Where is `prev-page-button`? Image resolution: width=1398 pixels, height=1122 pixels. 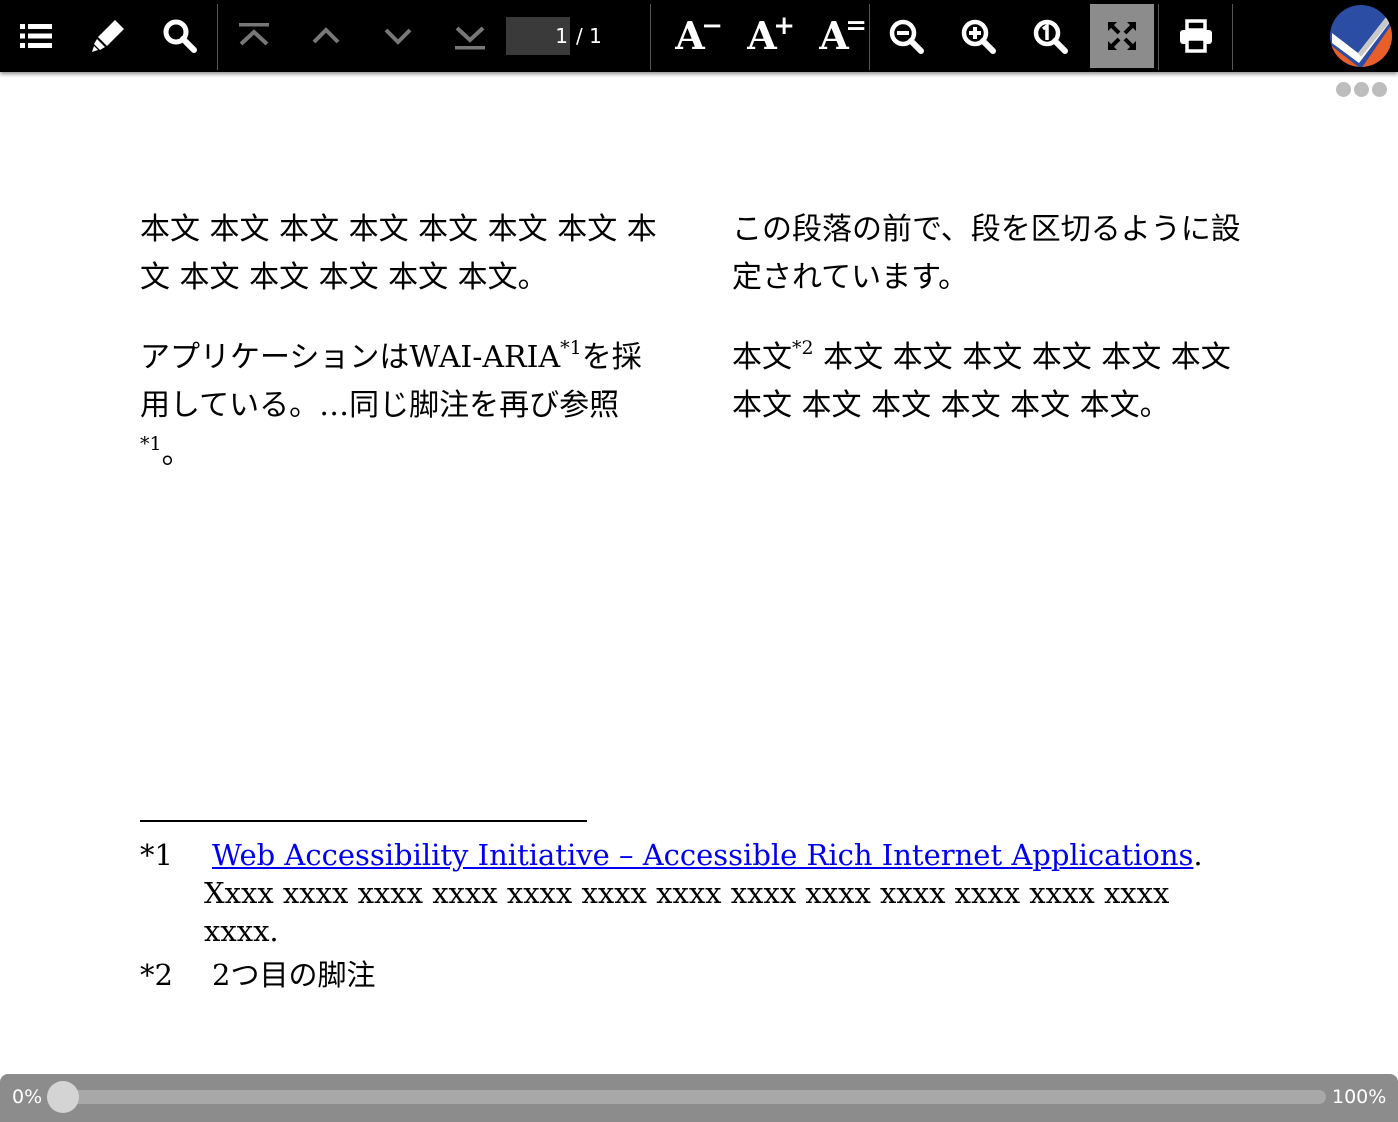
prev-page-button is located at coordinates (326, 36).